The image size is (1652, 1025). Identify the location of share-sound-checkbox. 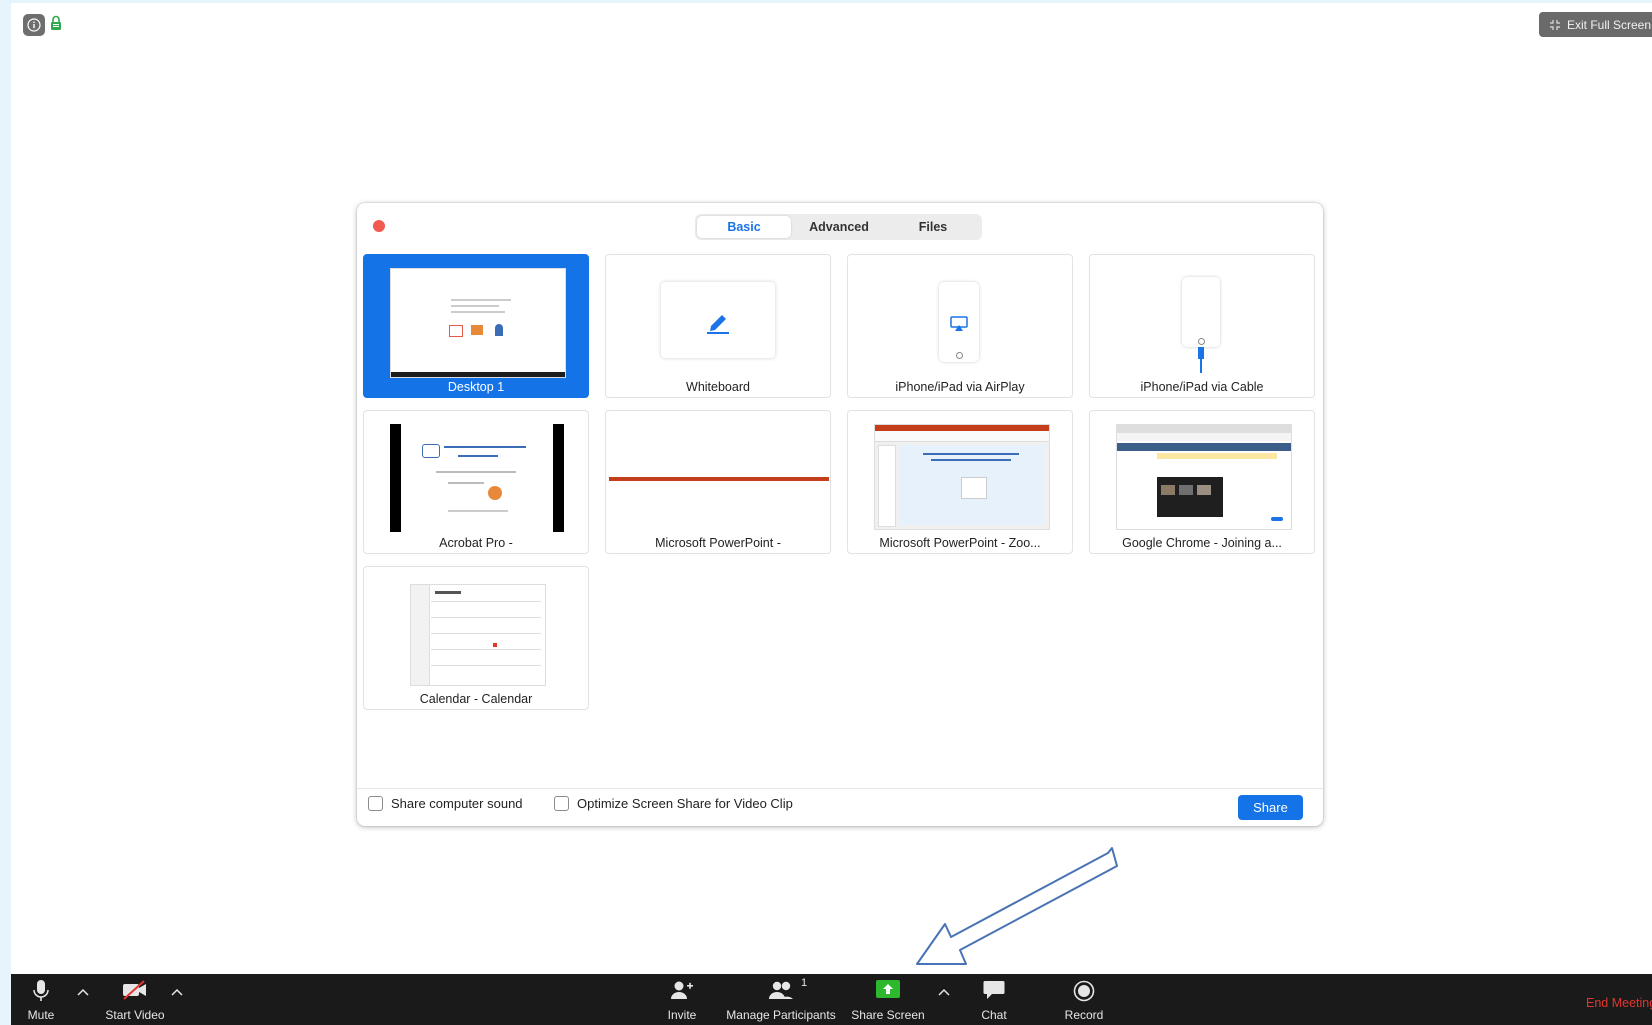
(375, 803).